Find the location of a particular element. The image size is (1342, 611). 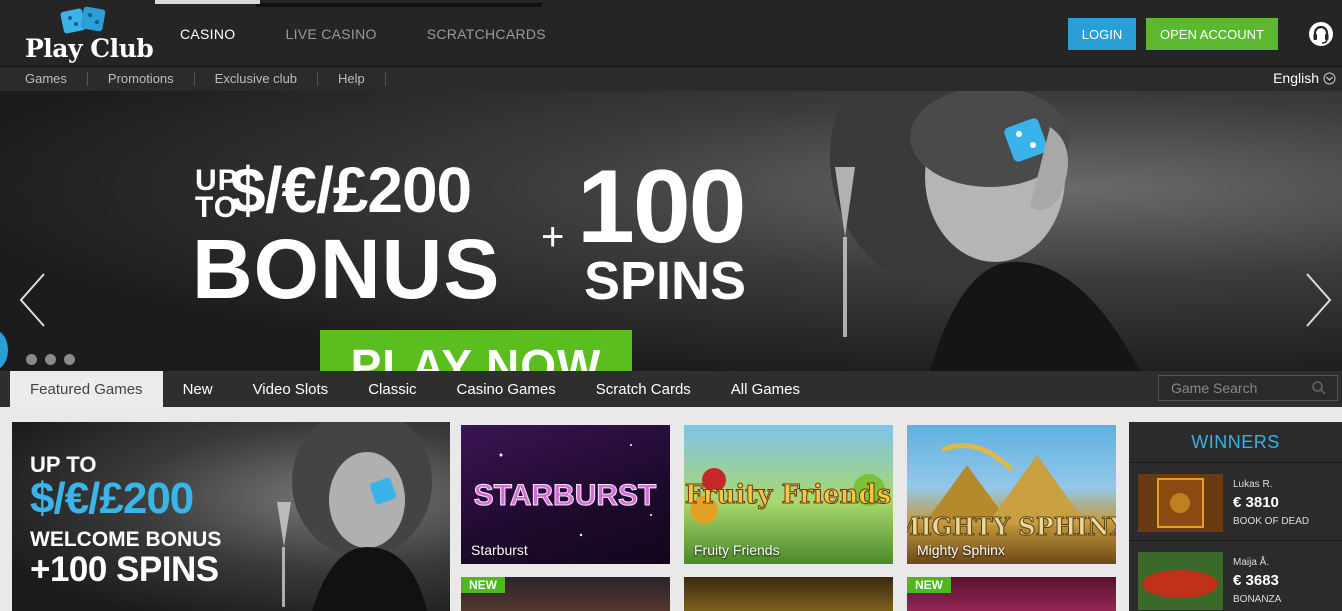

winner-name: Maija Å. is located at coordinates (1251, 562).